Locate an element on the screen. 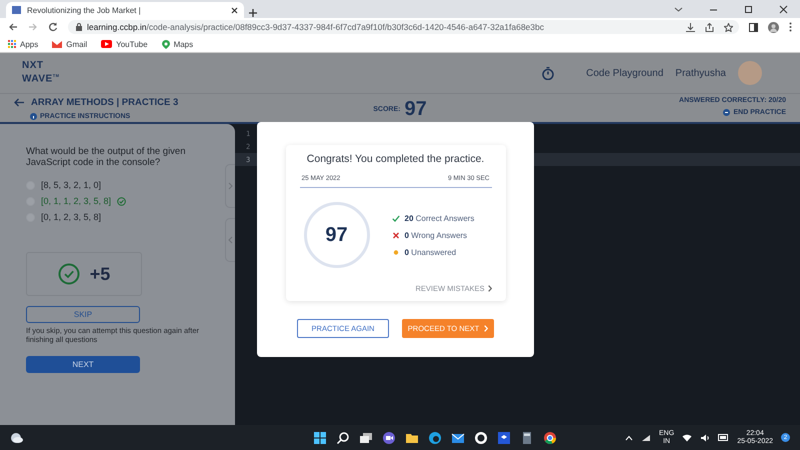 The image size is (800, 450). option-label: [0, 1, 2, 3, 5, 8] is located at coordinates (71, 217).